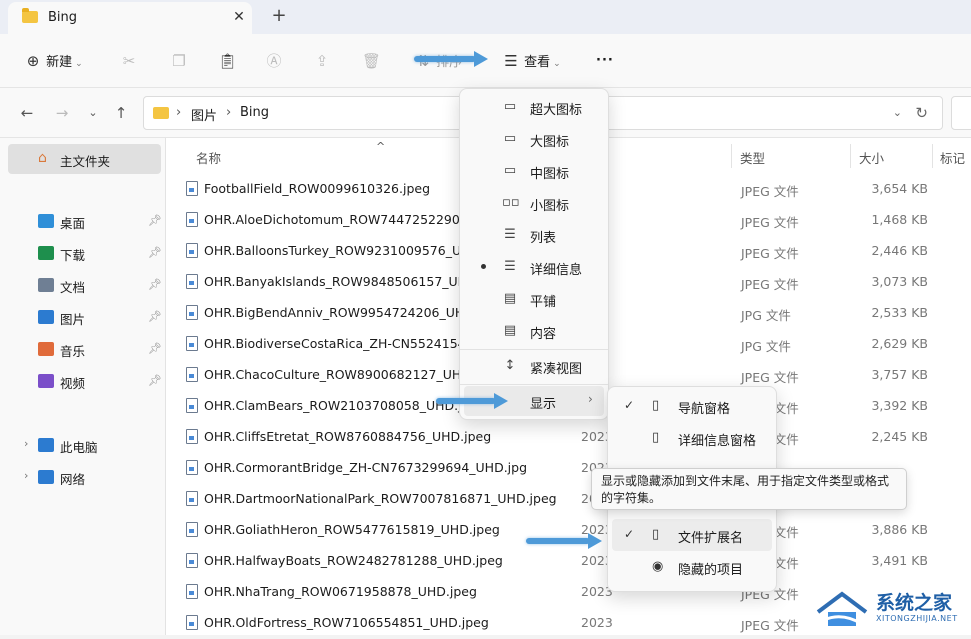  I want to click on sidebar-item-quick-access: 视频 📌︎, so click(85, 381).